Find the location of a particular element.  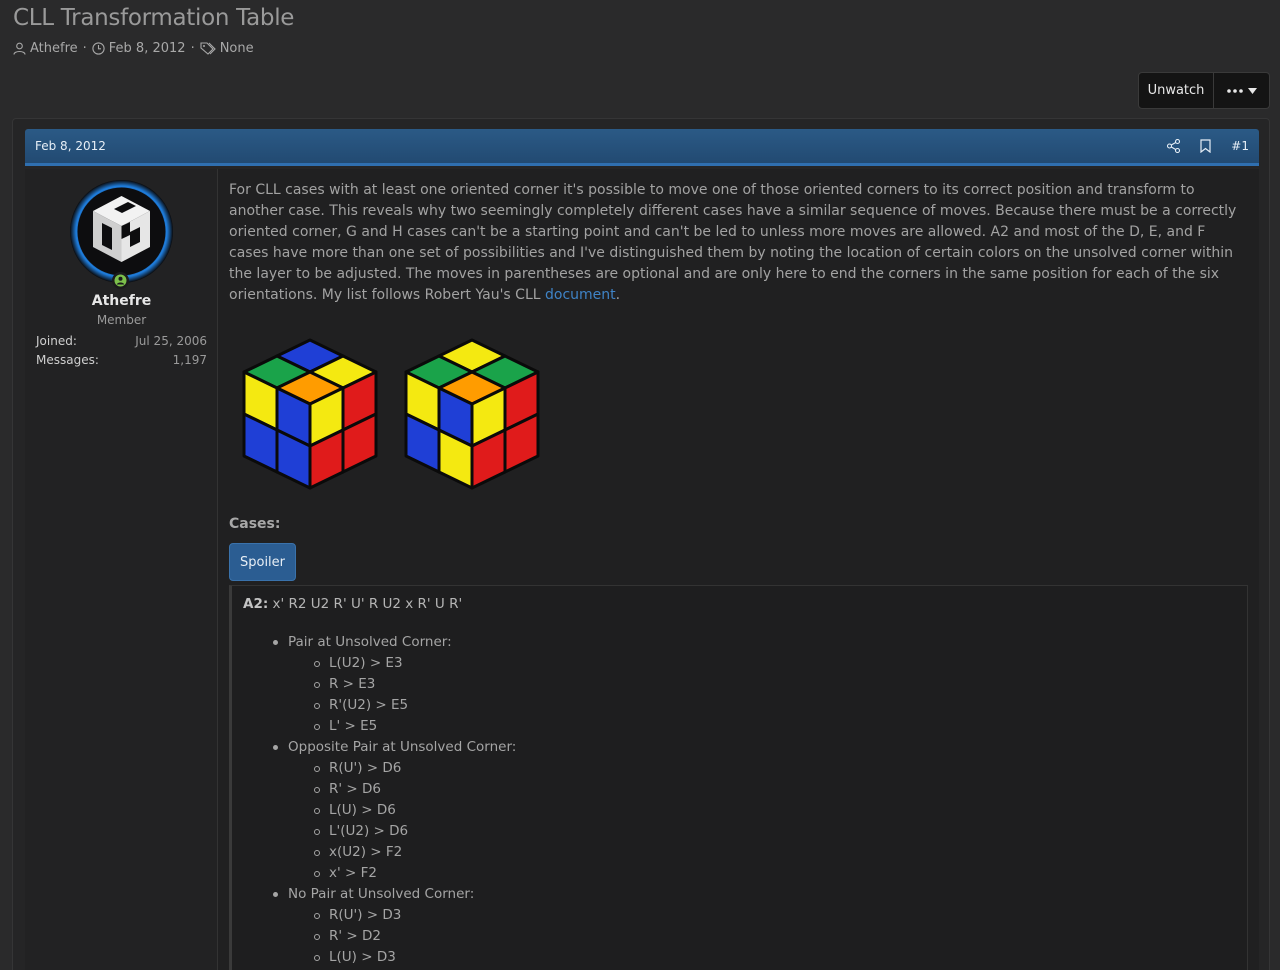

thread-tags: None is located at coordinates (227, 48).